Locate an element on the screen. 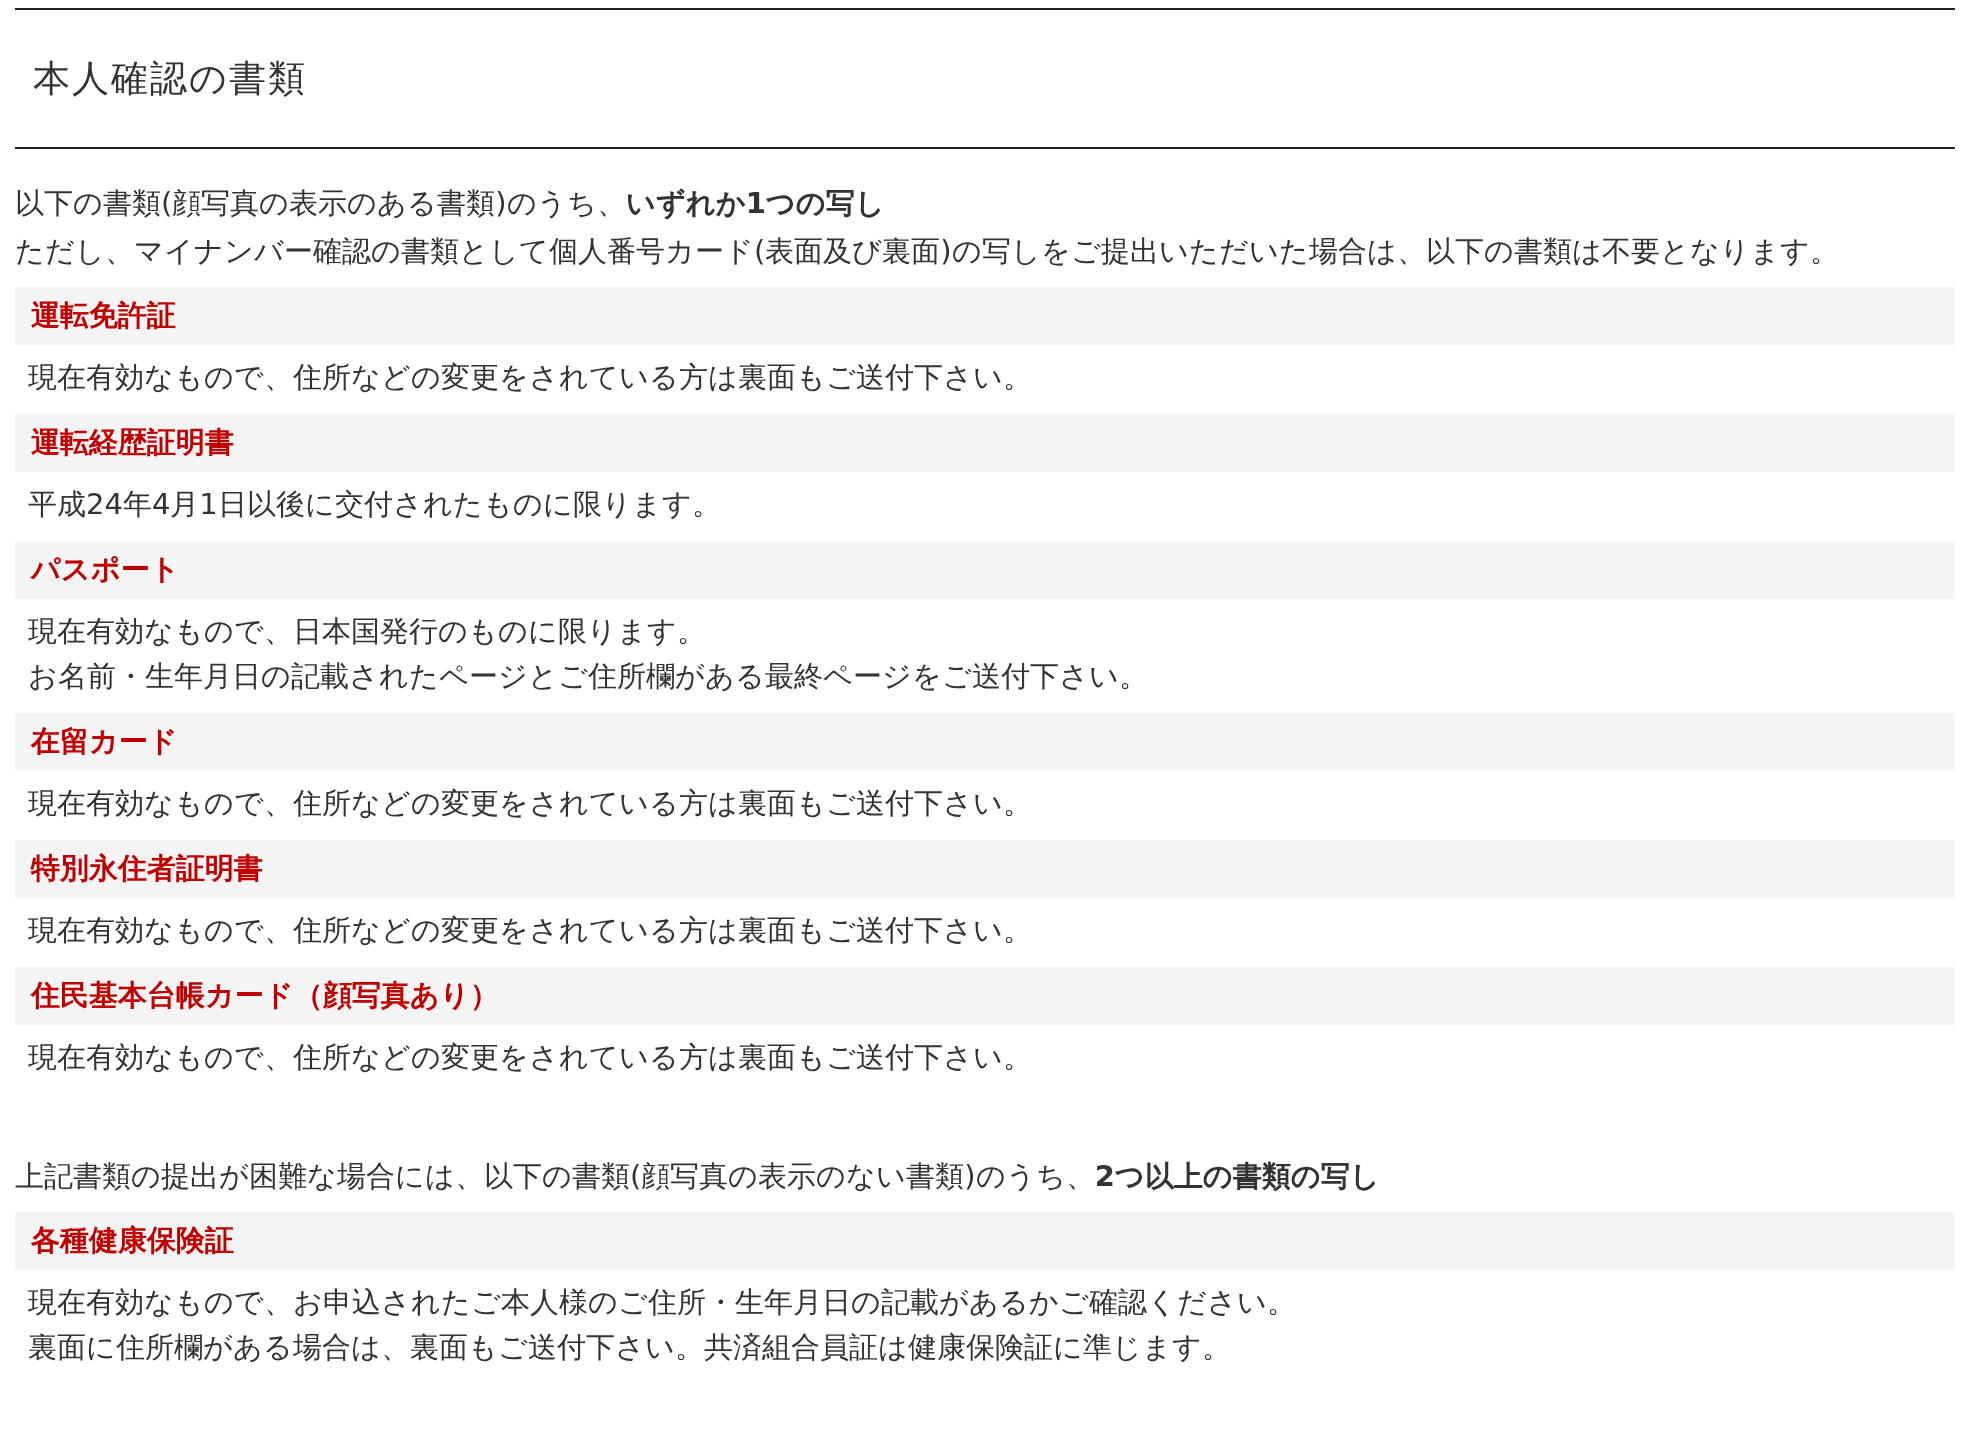 The image size is (1970, 1430). document-heading: パスポート is located at coordinates (985, 570).